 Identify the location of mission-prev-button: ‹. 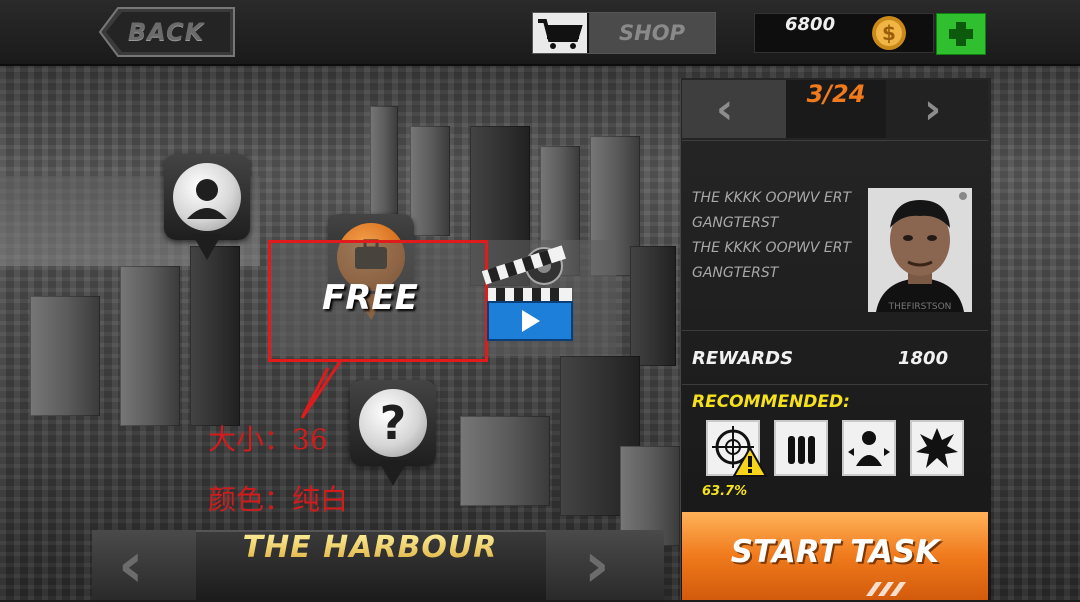
(734, 109).